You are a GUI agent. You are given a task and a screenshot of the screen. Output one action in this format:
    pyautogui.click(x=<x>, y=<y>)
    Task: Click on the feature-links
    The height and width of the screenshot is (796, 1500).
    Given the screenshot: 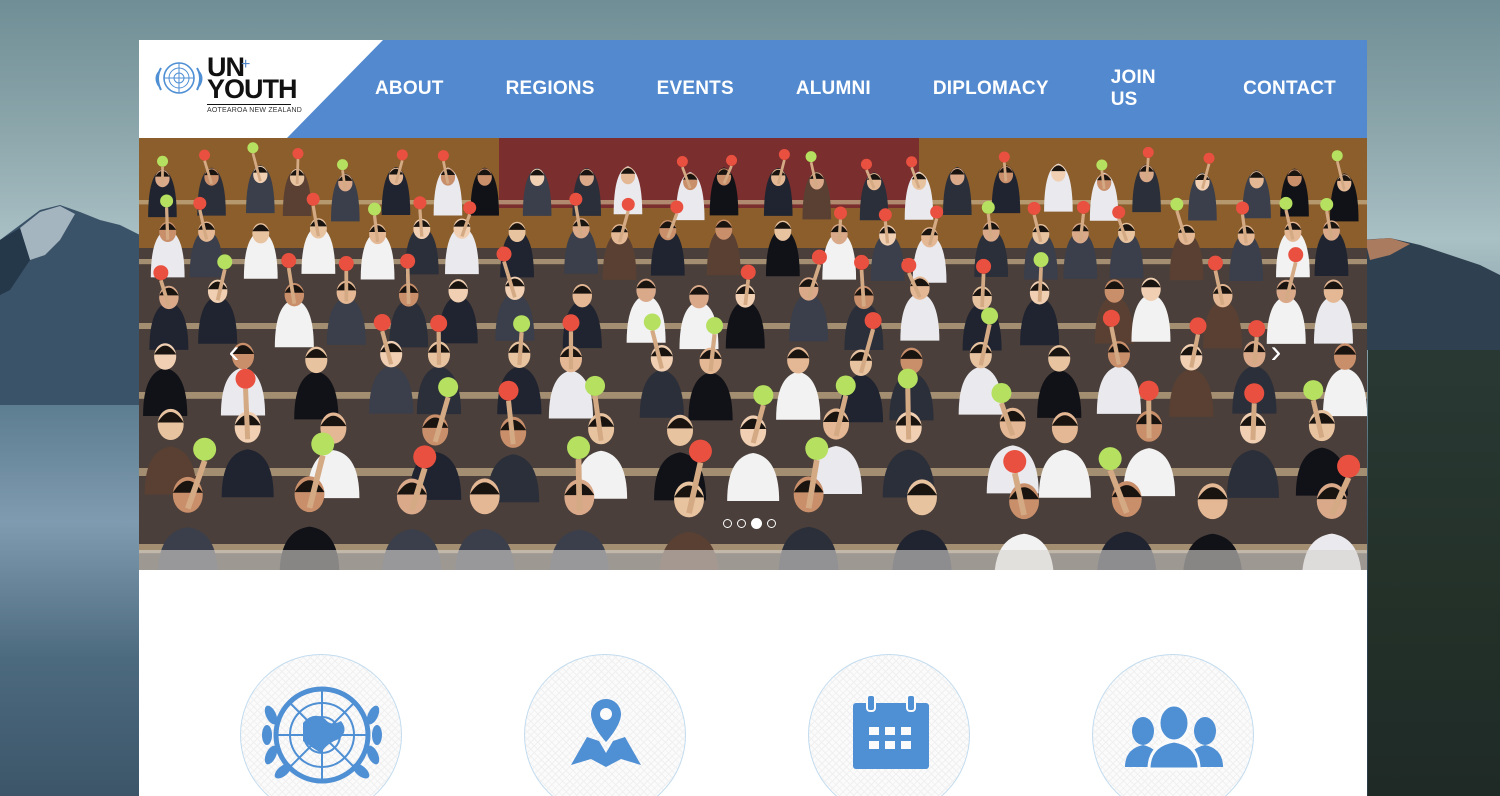 What is the action you would take?
    pyautogui.click(x=753, y=725)
    